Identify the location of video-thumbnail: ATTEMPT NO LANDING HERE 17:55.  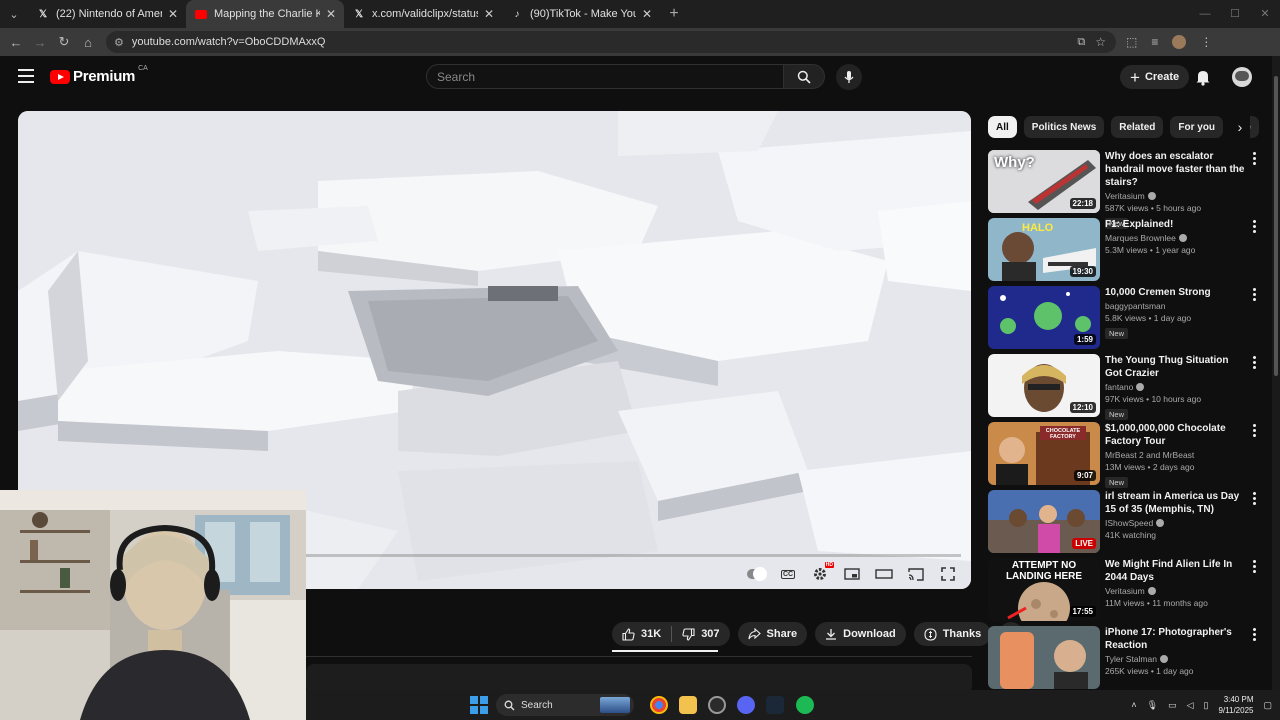
(1044, 589).